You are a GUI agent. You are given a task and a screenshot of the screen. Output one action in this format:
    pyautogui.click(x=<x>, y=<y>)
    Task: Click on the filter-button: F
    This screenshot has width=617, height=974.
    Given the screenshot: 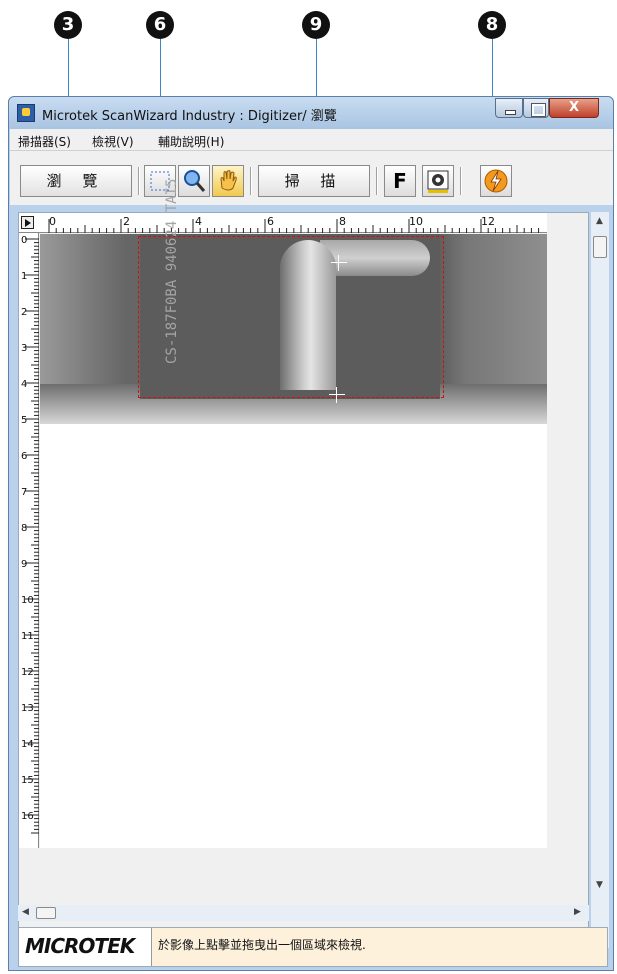 What is the action you would take?
    pyautogui.click(x=400, y=181)
    